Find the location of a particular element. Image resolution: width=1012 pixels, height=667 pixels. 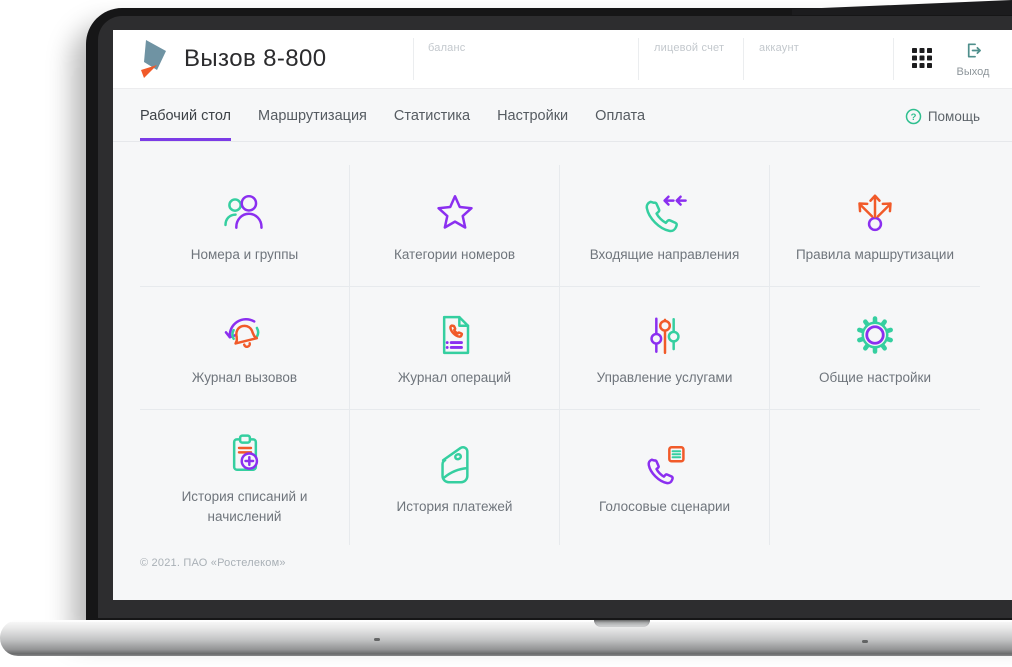

incoming-call-icon is located at coordinates (666, 214).